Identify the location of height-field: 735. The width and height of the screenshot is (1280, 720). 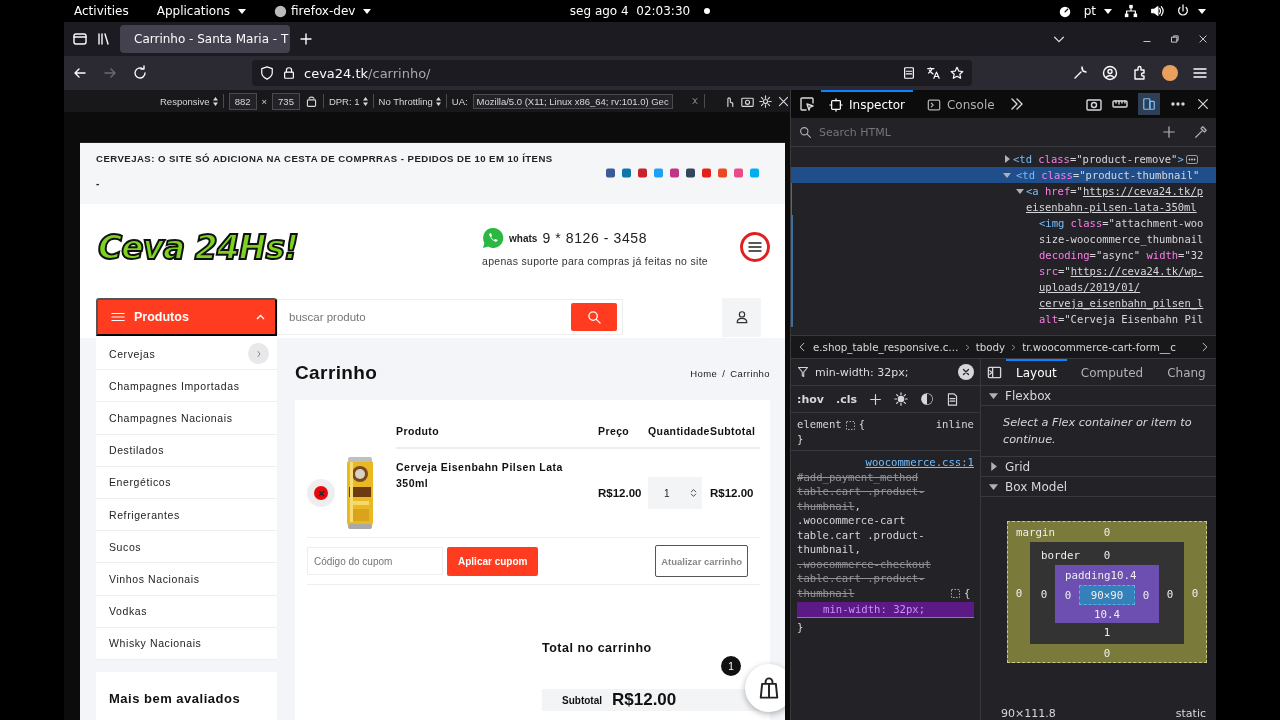
(286, 101).